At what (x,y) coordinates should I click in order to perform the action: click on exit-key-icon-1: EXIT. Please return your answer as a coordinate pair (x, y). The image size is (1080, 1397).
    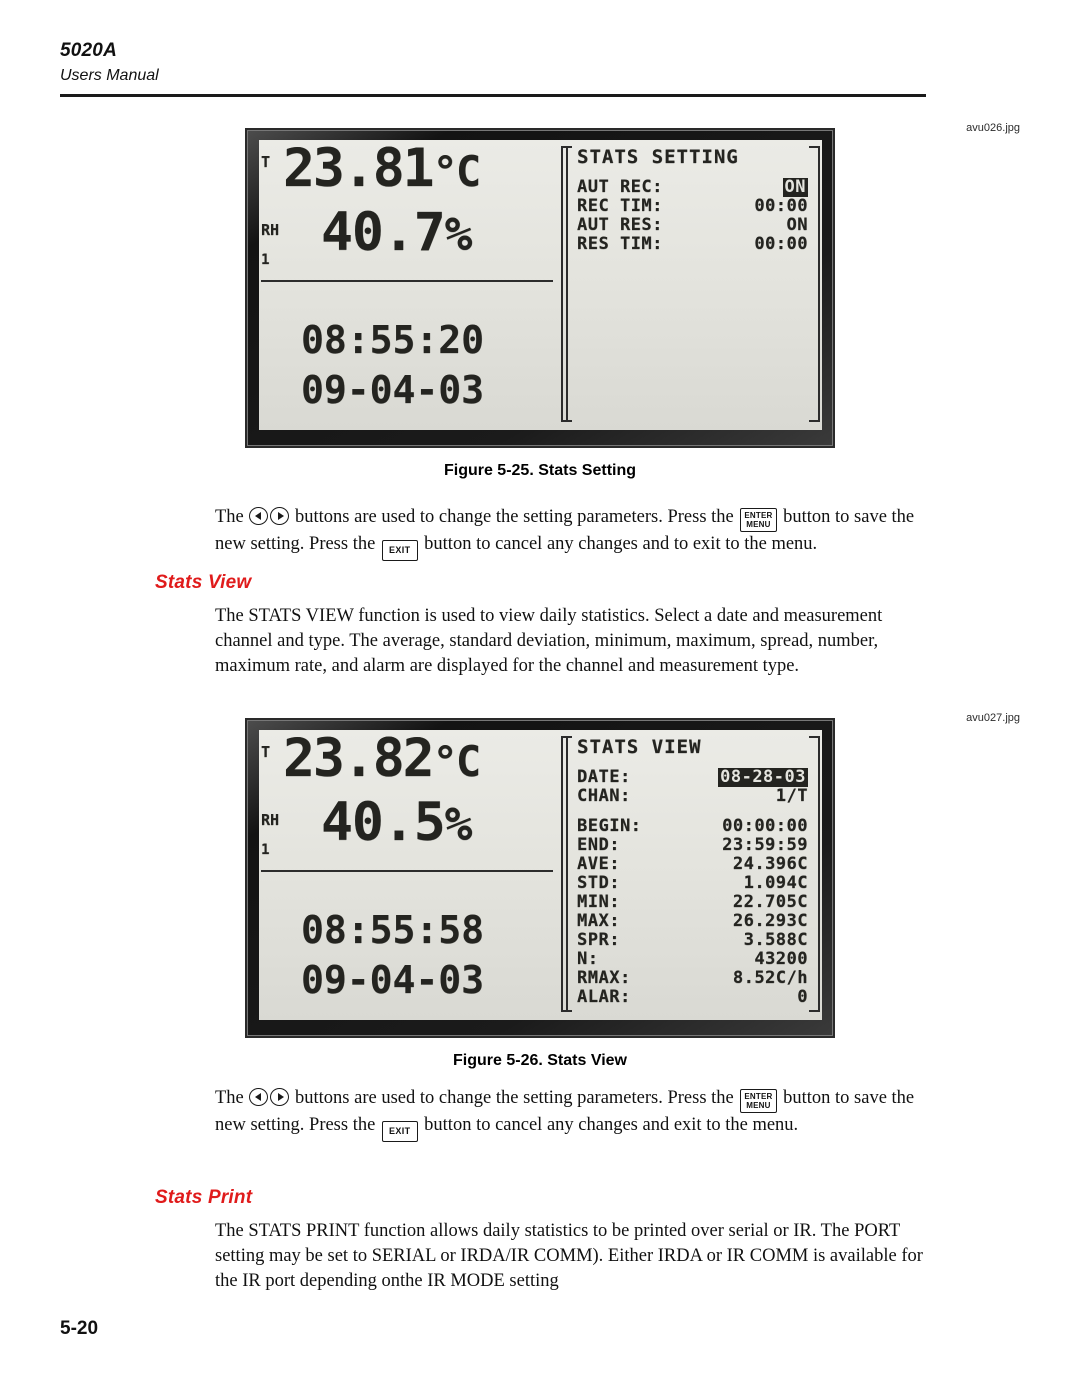
    Looking at the image, I should click on (399, 550).